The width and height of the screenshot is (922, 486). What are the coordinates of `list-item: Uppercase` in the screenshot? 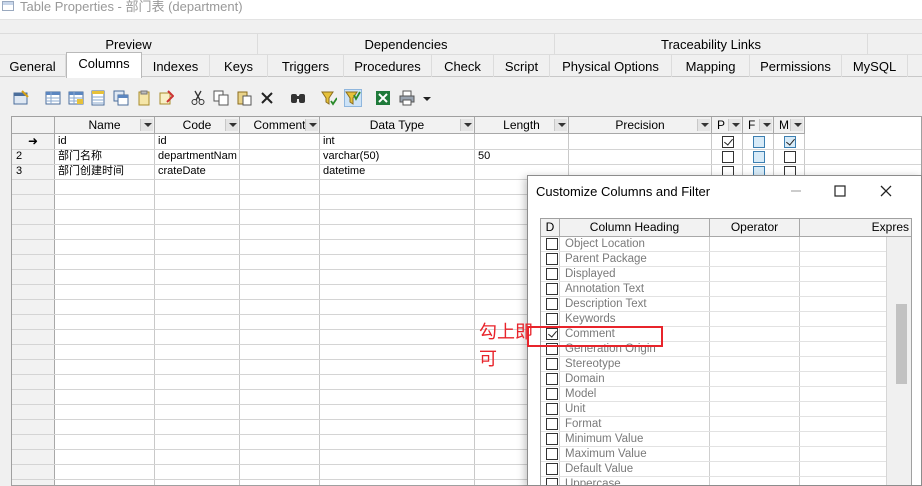 It's located at (713, 481).